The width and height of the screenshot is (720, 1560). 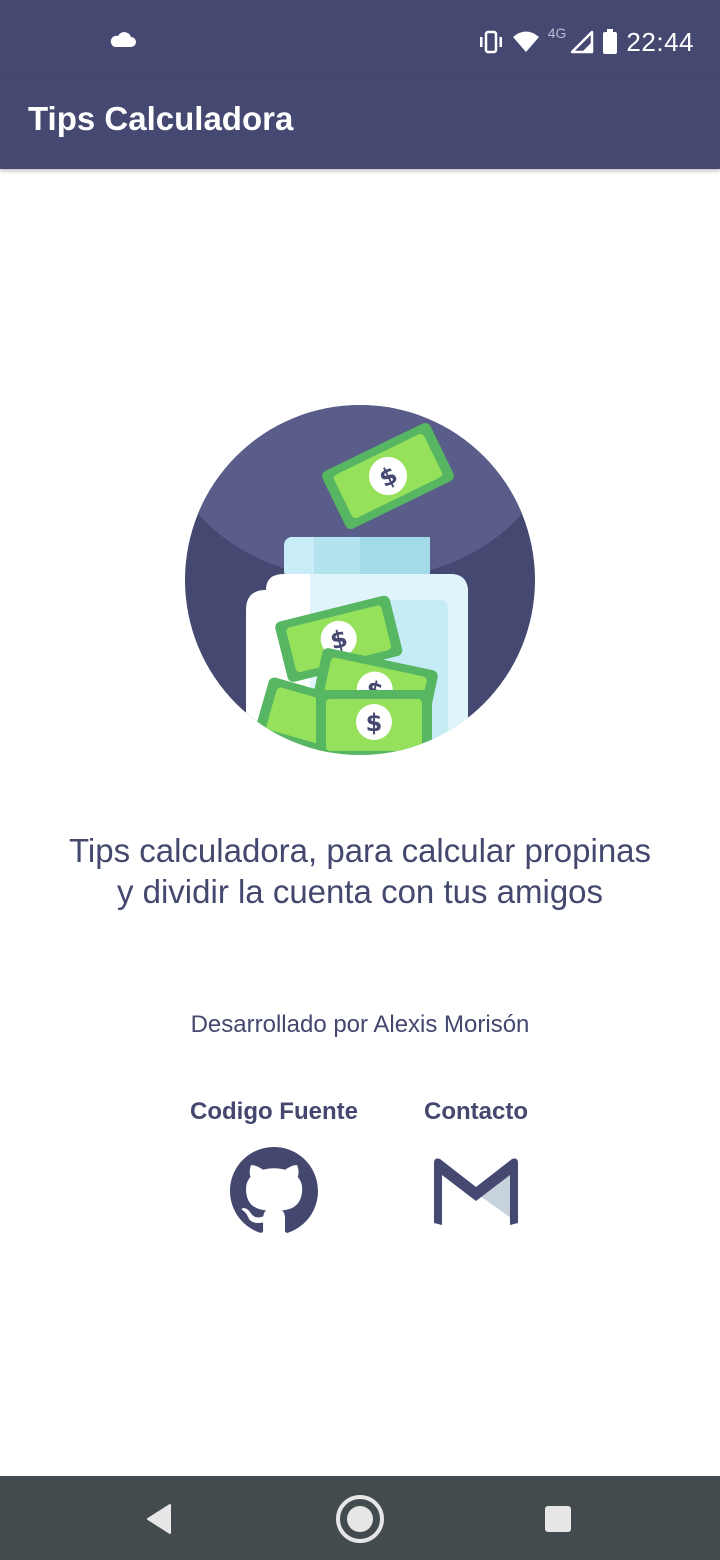 What do you see at coordinates (557, 33) in the screenshot?
I see `network-type-label: 4G` at bounding box center [557, 33].